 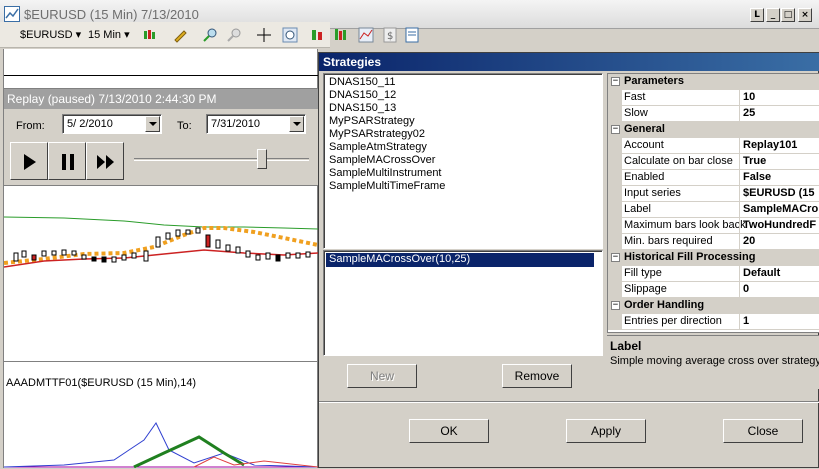 What do you see at coordinates (713, 306) in the screenshot?
I see `category-order-handling: − Order Handling` at bounding box center [713, 306].